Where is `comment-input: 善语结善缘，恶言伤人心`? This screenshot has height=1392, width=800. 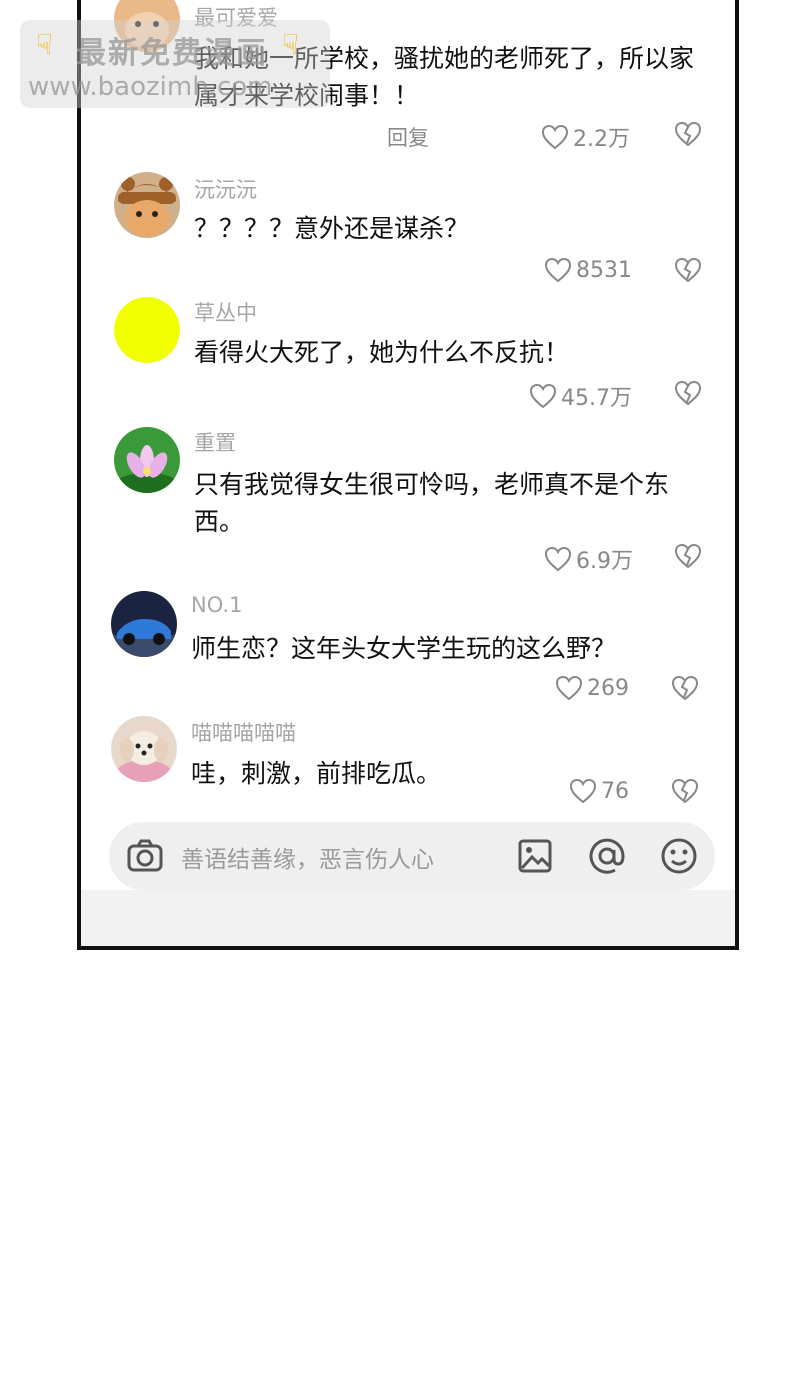 comment-input: 善语结善缘，恶言伤人心 is located at coordinates (307, 857).